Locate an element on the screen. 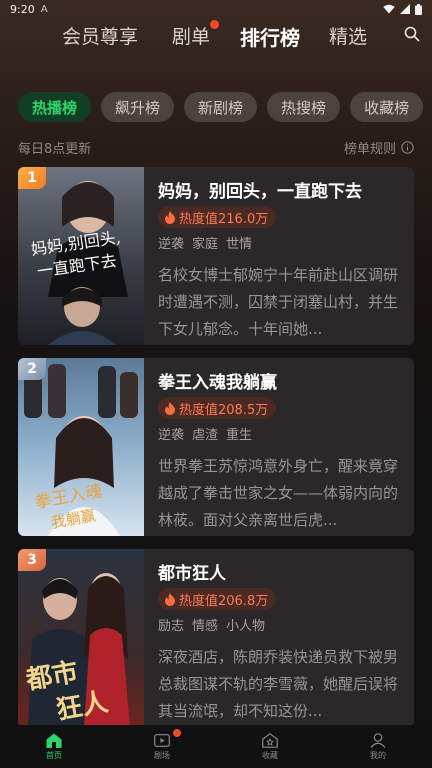  heat-badge: 热度值216.0万 is located at coordinates (217, 217).